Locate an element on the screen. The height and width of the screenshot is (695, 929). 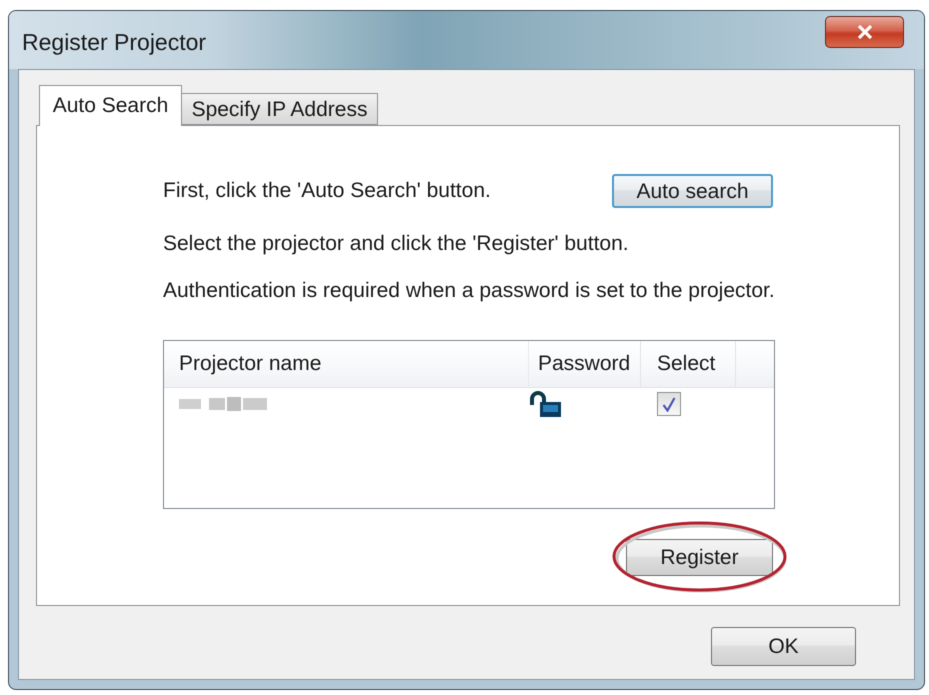
instruction-text: Authentication is required when a password is set to the projector. is located at coordinates (469, 291).